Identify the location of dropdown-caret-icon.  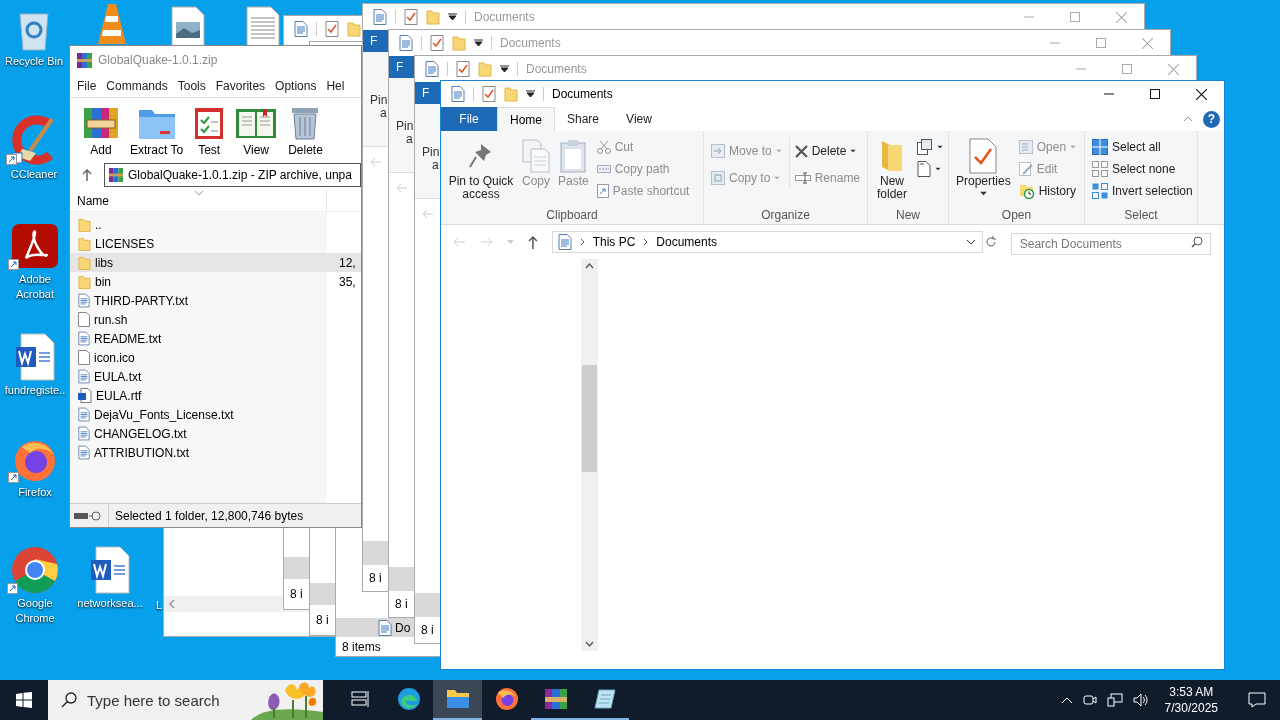
(970, 242).